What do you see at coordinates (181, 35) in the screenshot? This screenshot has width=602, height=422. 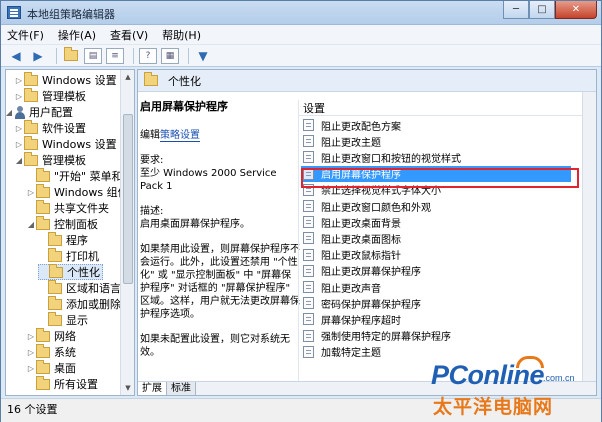 I see `menu-help: 帮助(H)` at bounding box center [181, 35].